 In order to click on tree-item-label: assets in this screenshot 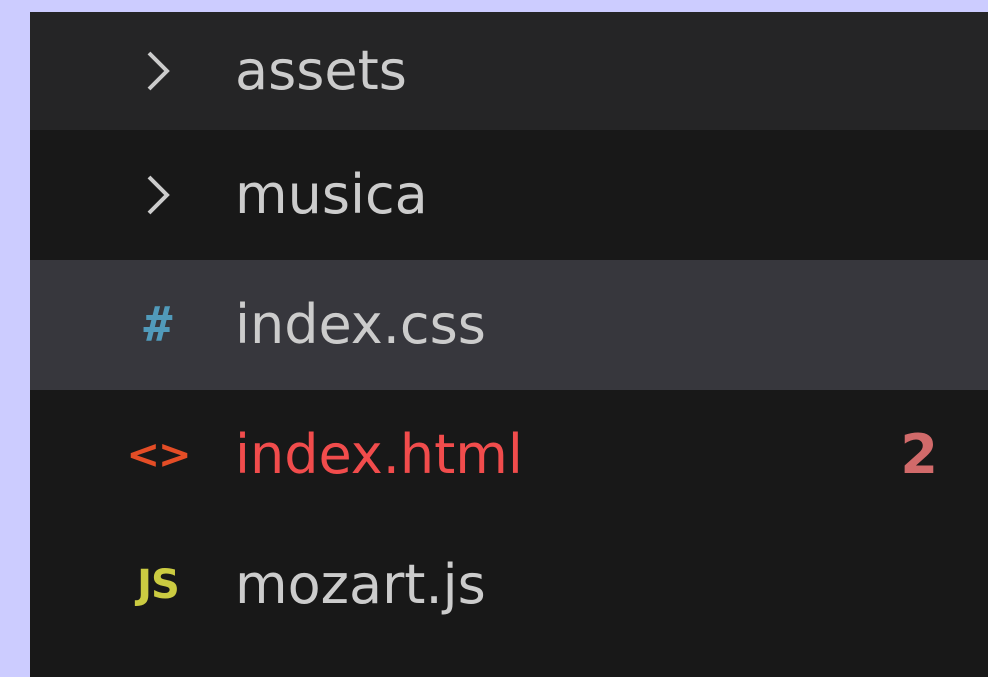, I will do `click(321, 70)`.